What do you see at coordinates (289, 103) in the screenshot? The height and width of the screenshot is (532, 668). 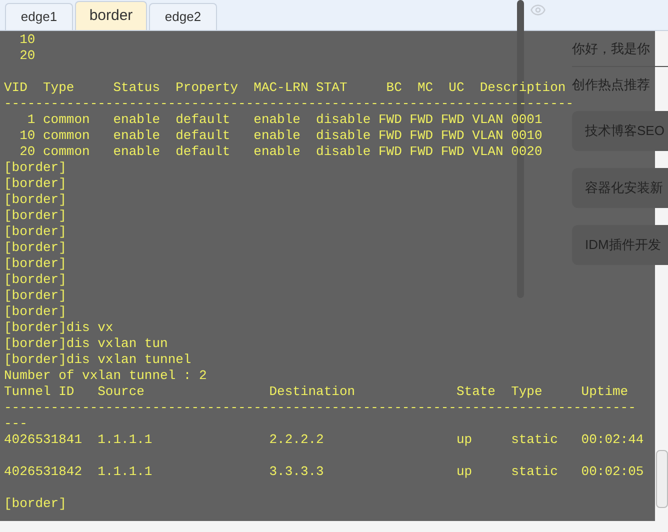 I see `terminal-line: -------------------------------------------------------------------------` at bounding box center [289, 103].